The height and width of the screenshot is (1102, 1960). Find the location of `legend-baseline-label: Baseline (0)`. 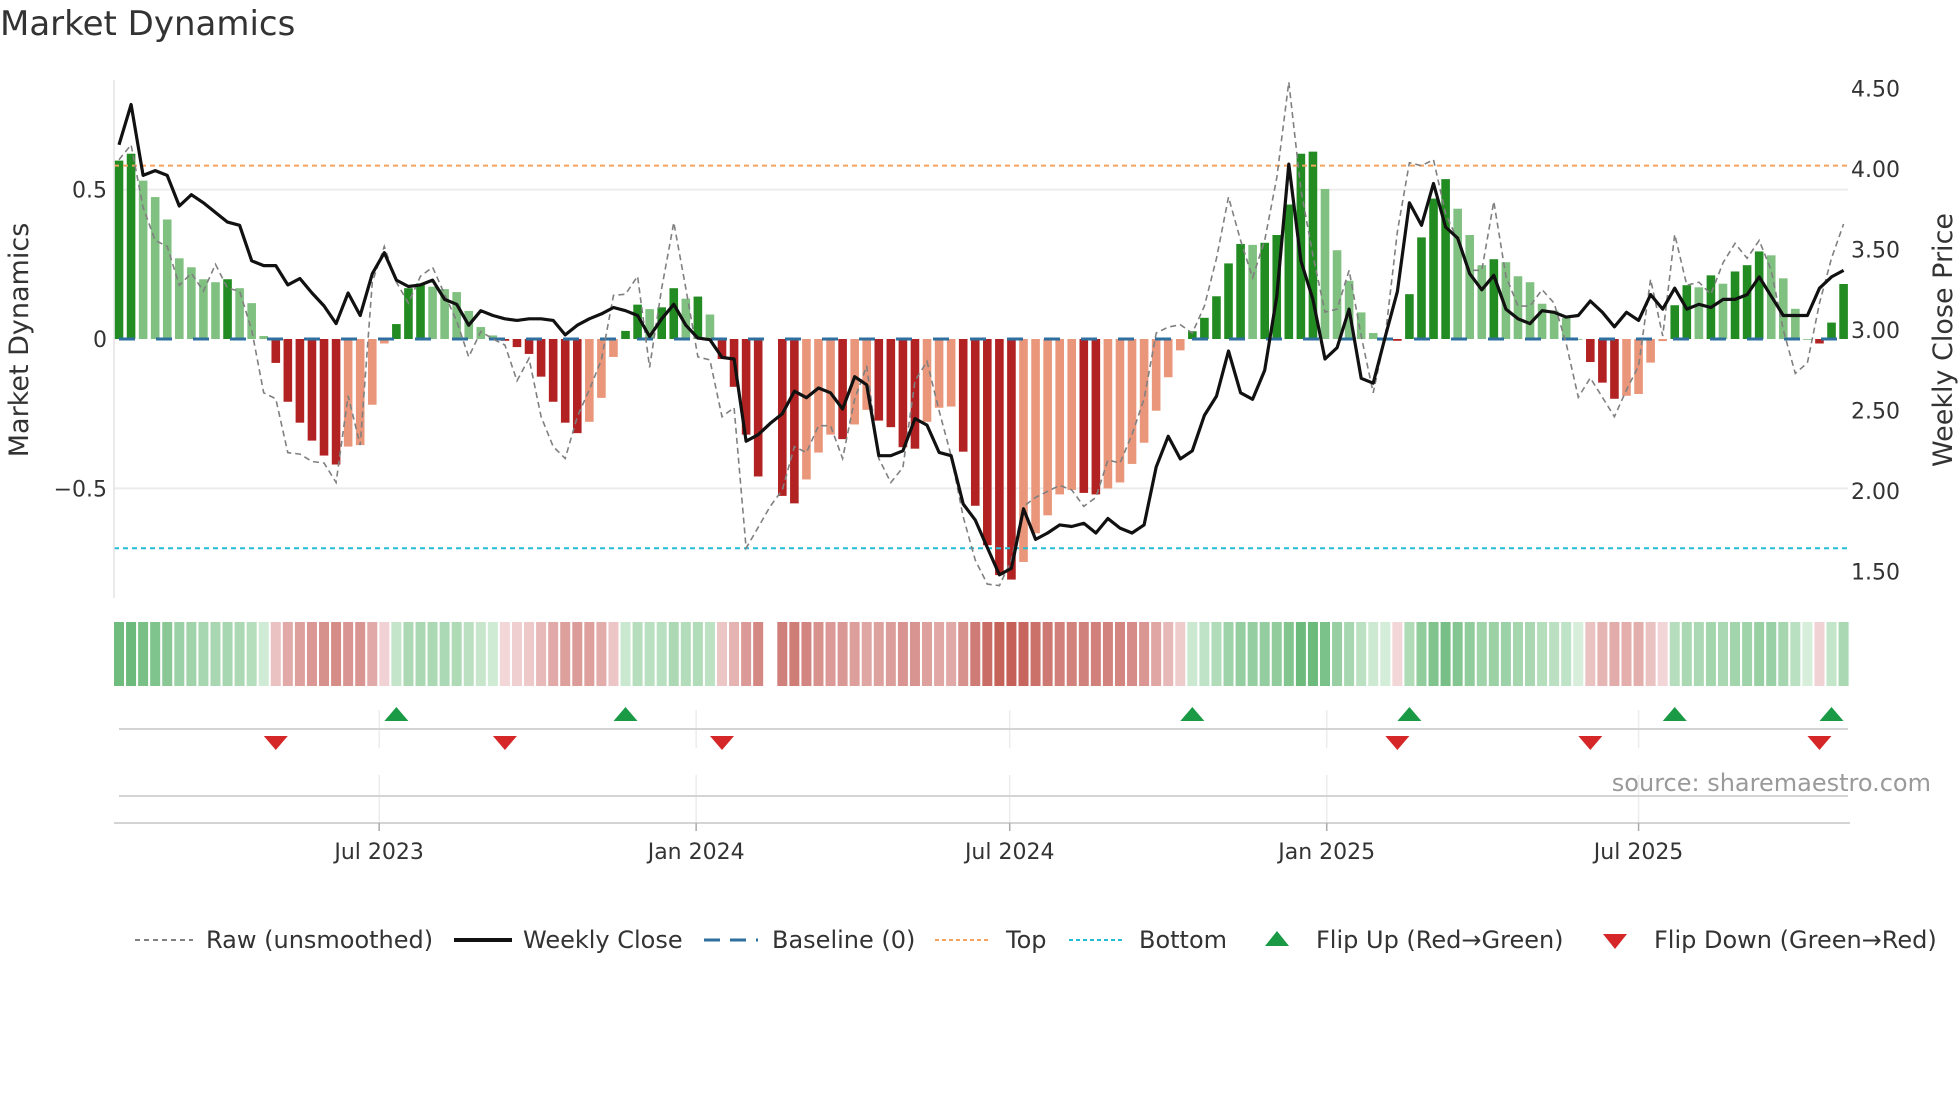

legend-baseline-label: Baseline (0) is located at coordinates (844, 940).